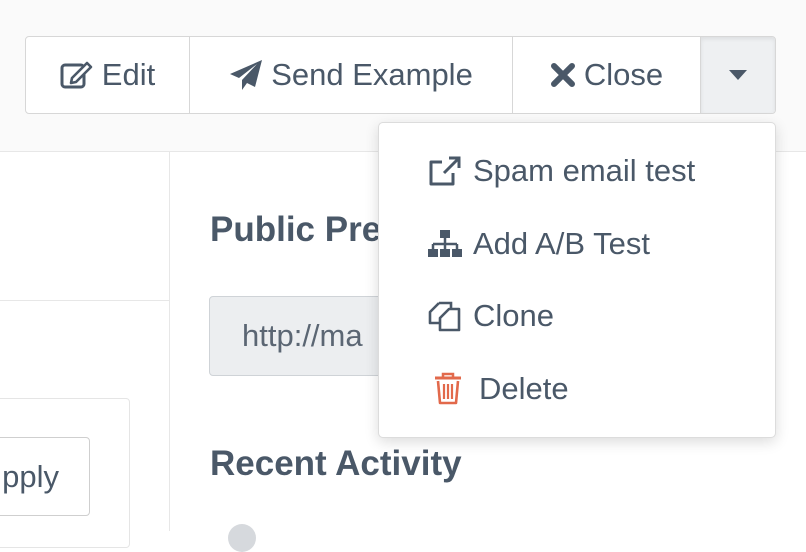 Image resolution: width=806 pixels, height=552 pixels. I want to click on apply-button: pply, so click(45, 476).